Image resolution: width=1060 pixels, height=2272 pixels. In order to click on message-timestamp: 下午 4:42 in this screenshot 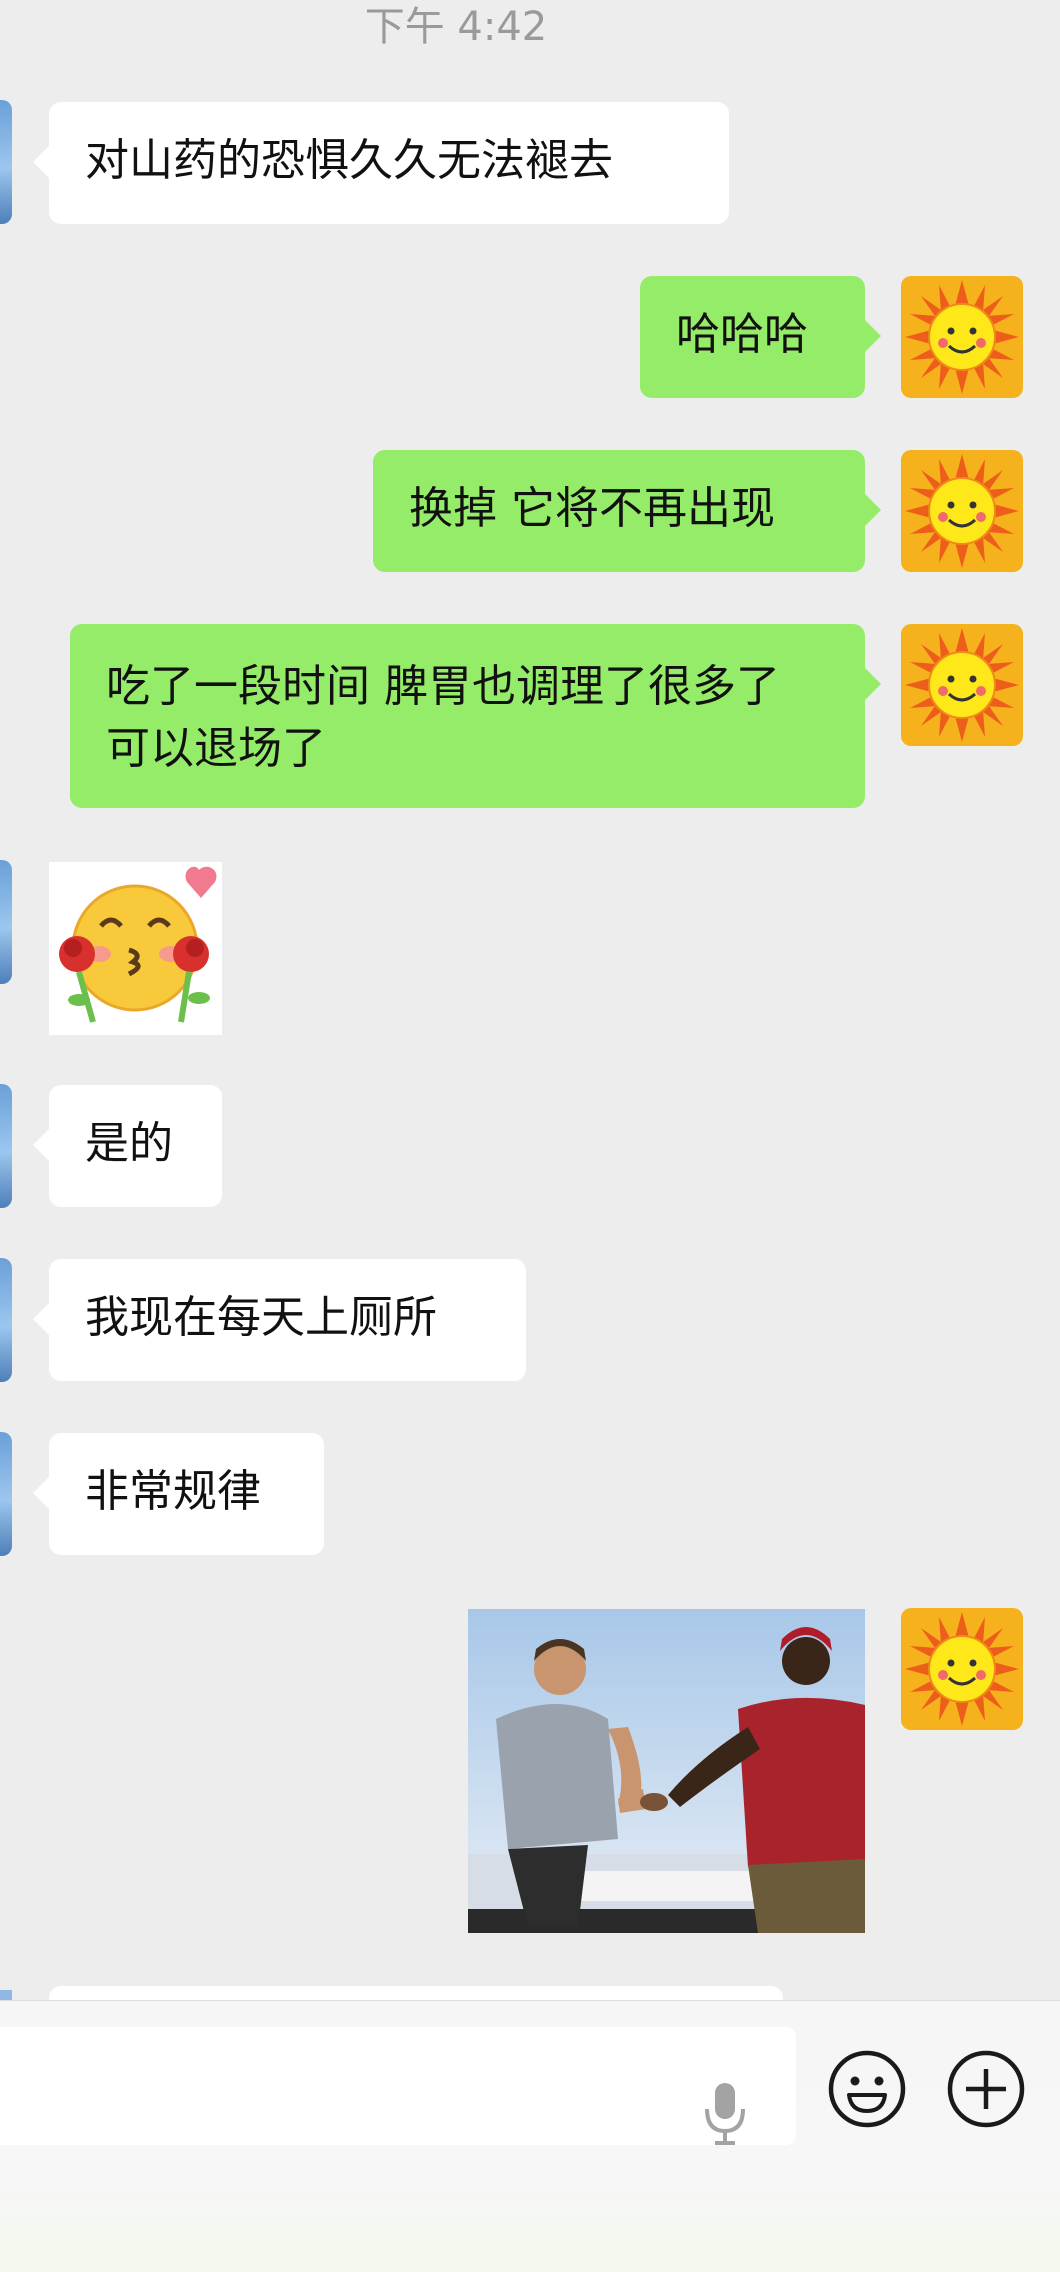, I will do `click(456, 27)`.